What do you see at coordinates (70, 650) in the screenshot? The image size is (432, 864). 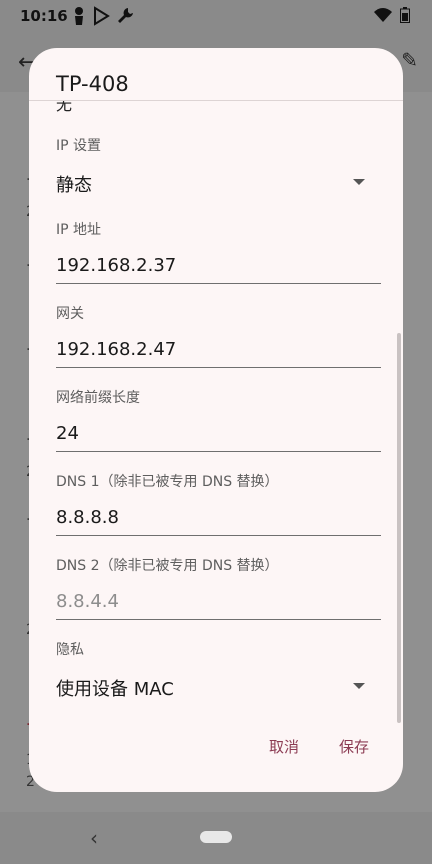 I see `privacy-label: 隐私` at bounding box center [70, 650].